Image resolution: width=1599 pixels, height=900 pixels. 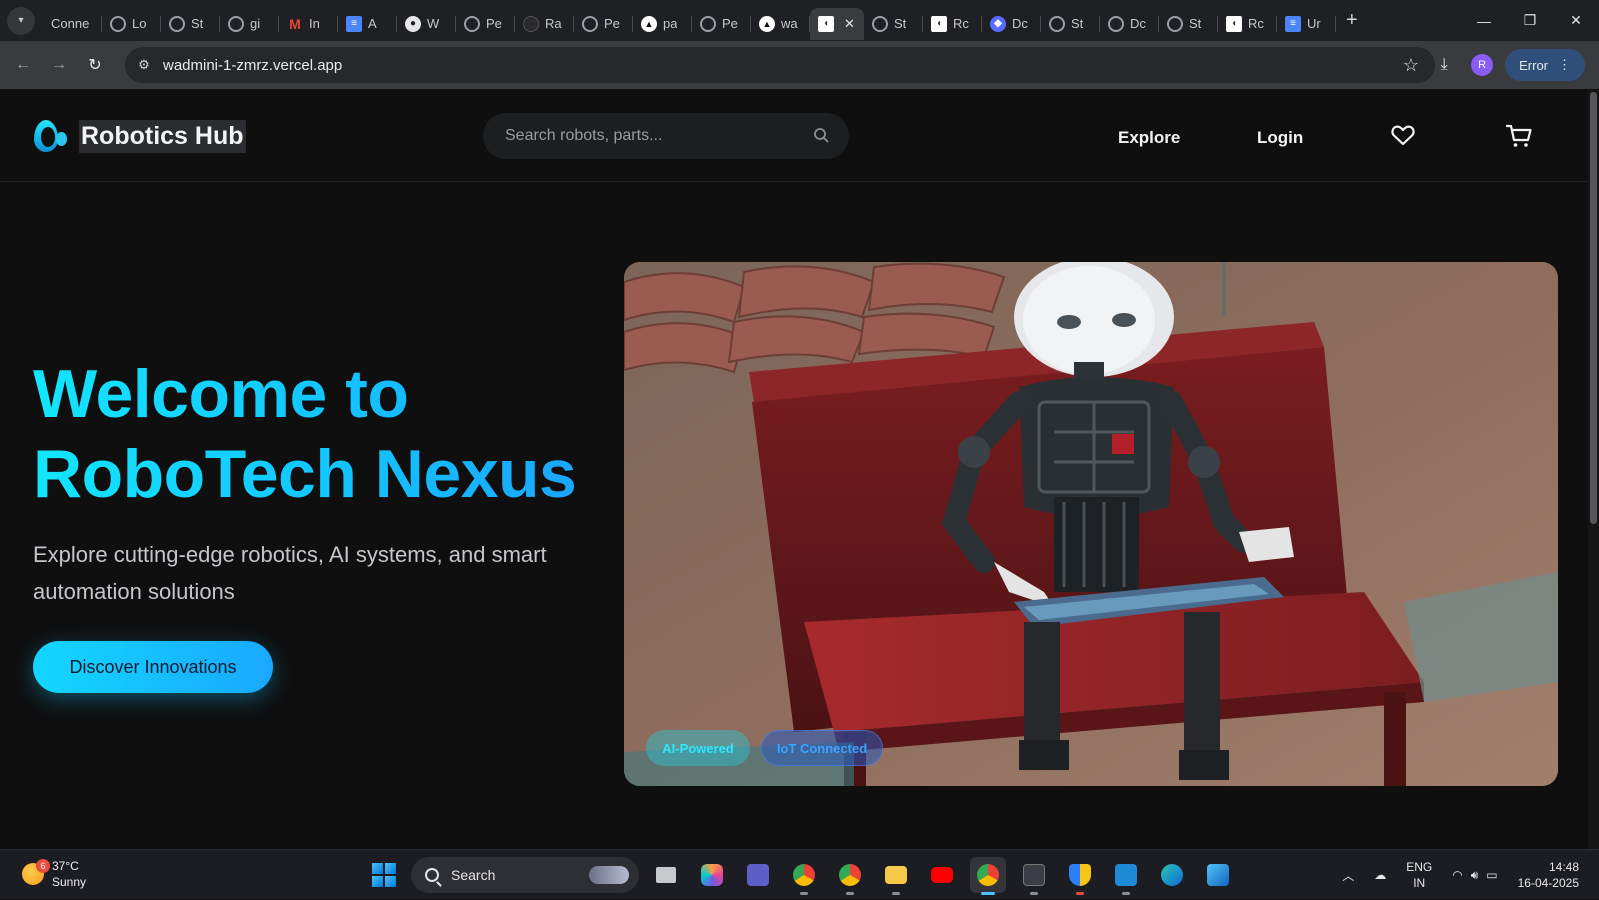 What do you see at coordinates (314, 23) in the screenshot?
I see `tab-label: In` at bounding box center [314, 23].